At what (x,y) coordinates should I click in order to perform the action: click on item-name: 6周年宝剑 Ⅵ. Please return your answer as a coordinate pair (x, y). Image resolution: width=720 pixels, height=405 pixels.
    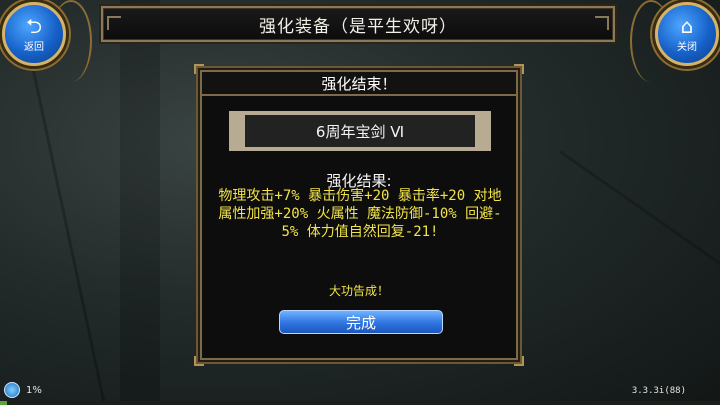
    Looking at the image, I should click on (360, 131).